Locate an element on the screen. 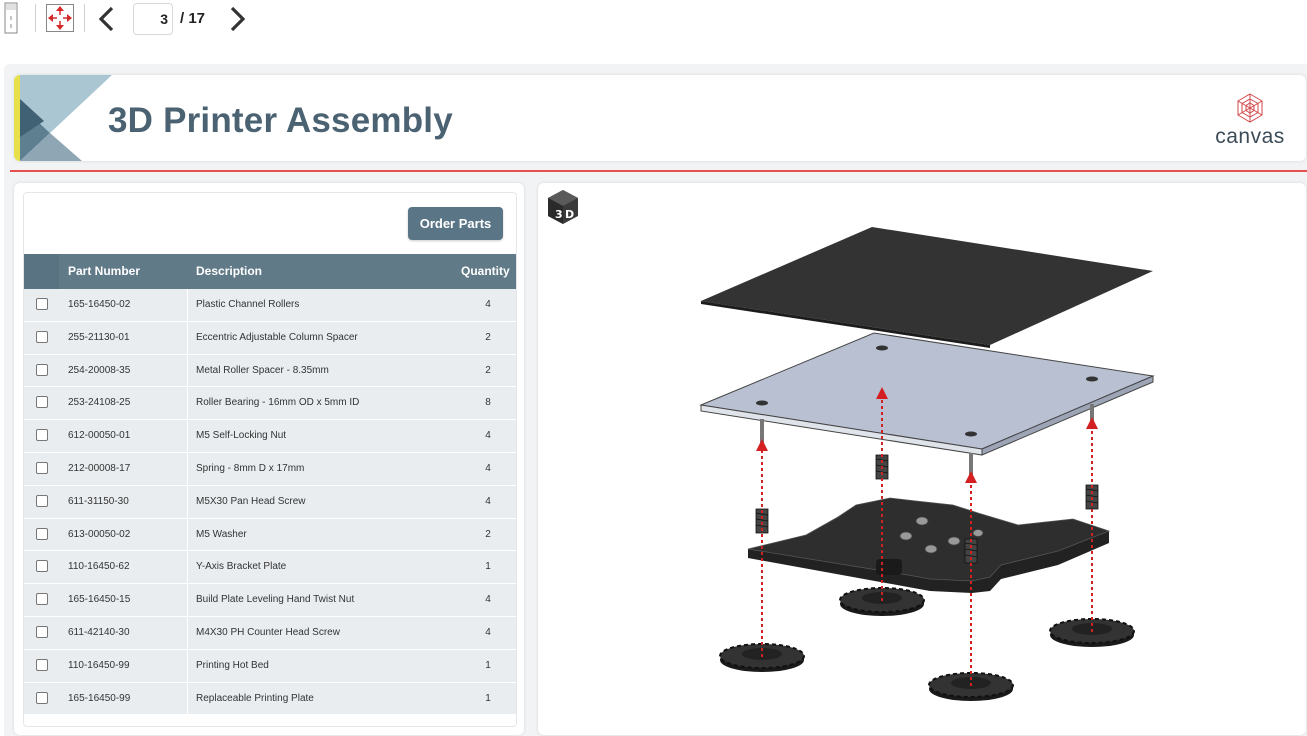  part-number-cell: 613-00050-02 is located at coordinates (99, 534).